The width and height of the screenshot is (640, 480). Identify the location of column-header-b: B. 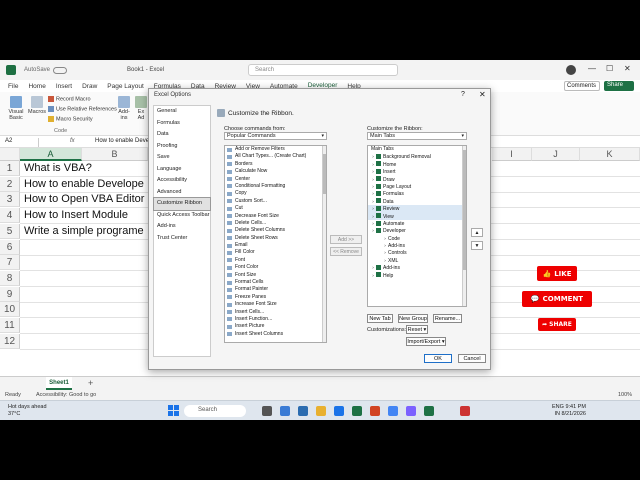
(115, 154).